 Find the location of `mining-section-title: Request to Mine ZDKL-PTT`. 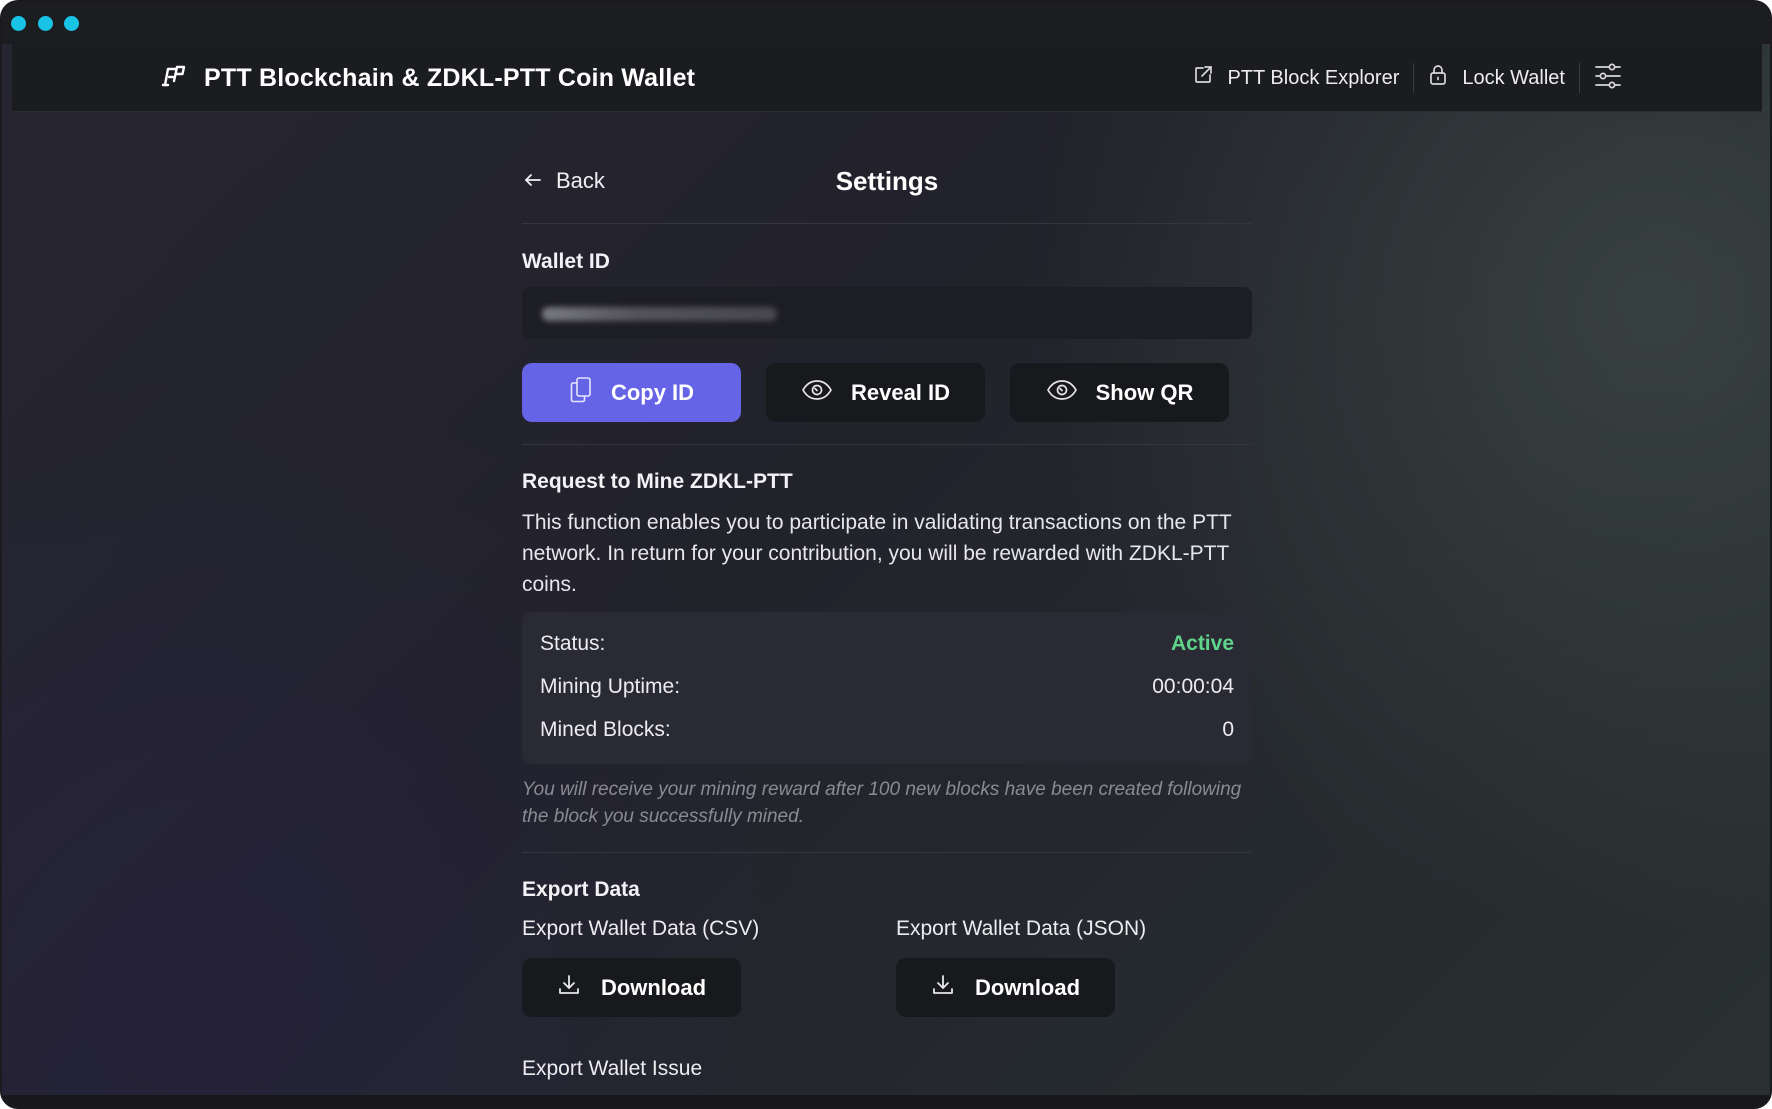

mining-section-title: Request to Mine ZDKL-PTT is located at coordinates (657, 481).